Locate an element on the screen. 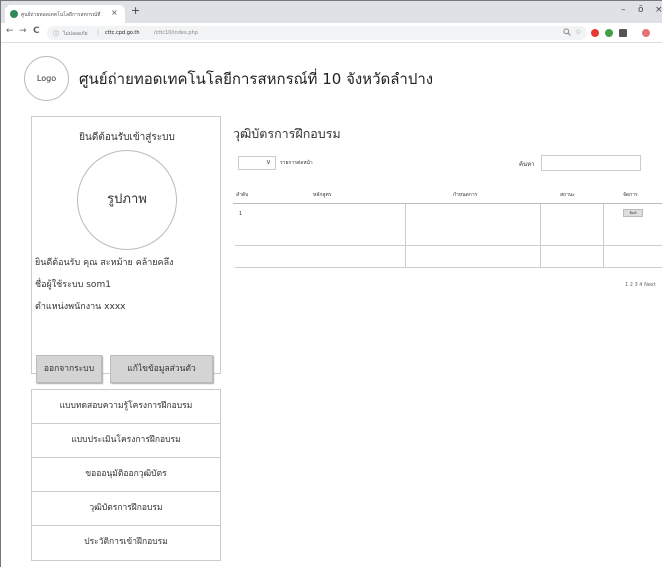 Image resolution: width=662 pixels, height=567 pixels. site-logo: Logo is located at coordinates (46, 78).